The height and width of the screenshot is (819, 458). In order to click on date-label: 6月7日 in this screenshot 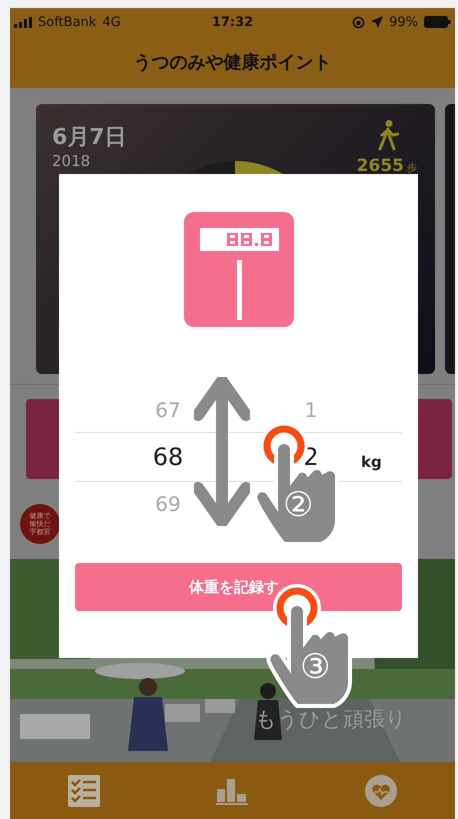, I will do `click(89, 138)`.